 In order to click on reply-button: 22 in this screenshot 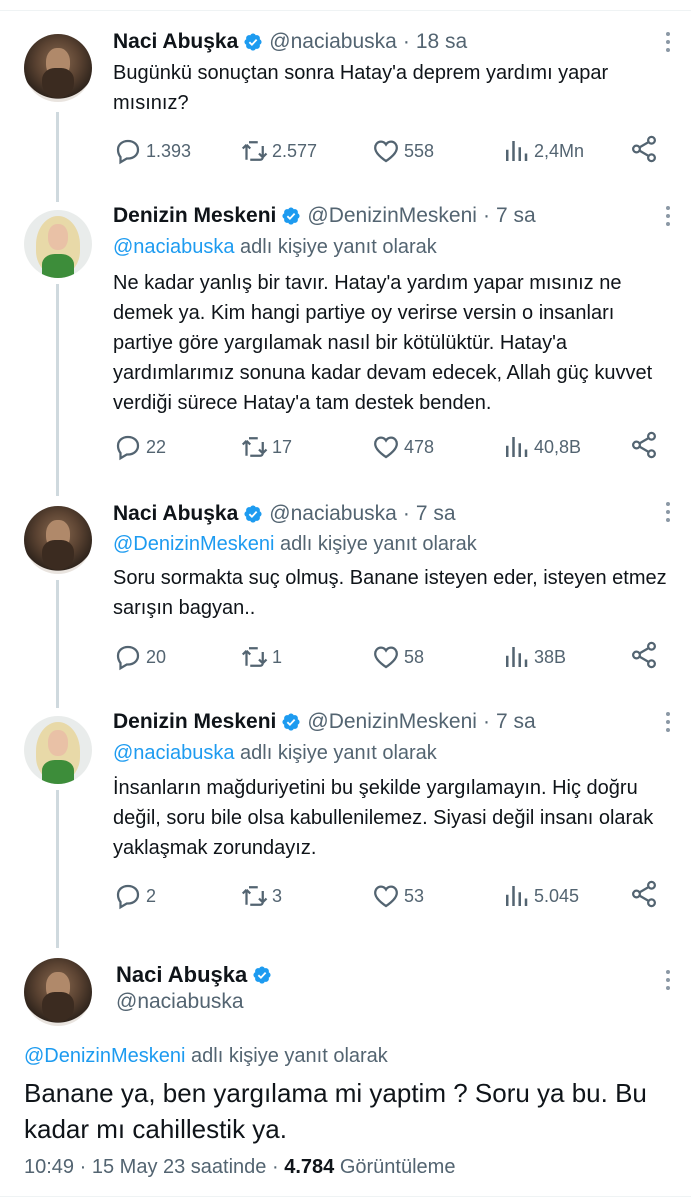, I will do `click(139, 447)`.